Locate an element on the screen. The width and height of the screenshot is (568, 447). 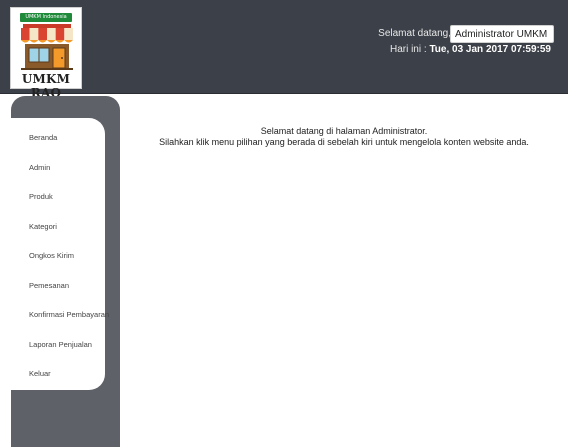
sidebar-item-keluar: Keluar is located at coordinates (58, 374).